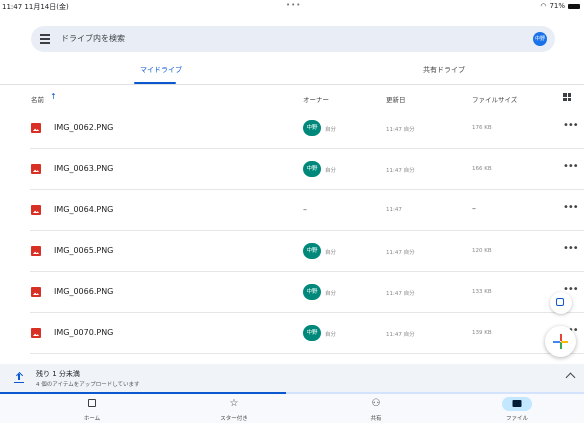 The image size is (584, 423). Describe the element at coordinates (495, 100) in the screenshot. I see `size-header: ファイルサイズ` at that location.